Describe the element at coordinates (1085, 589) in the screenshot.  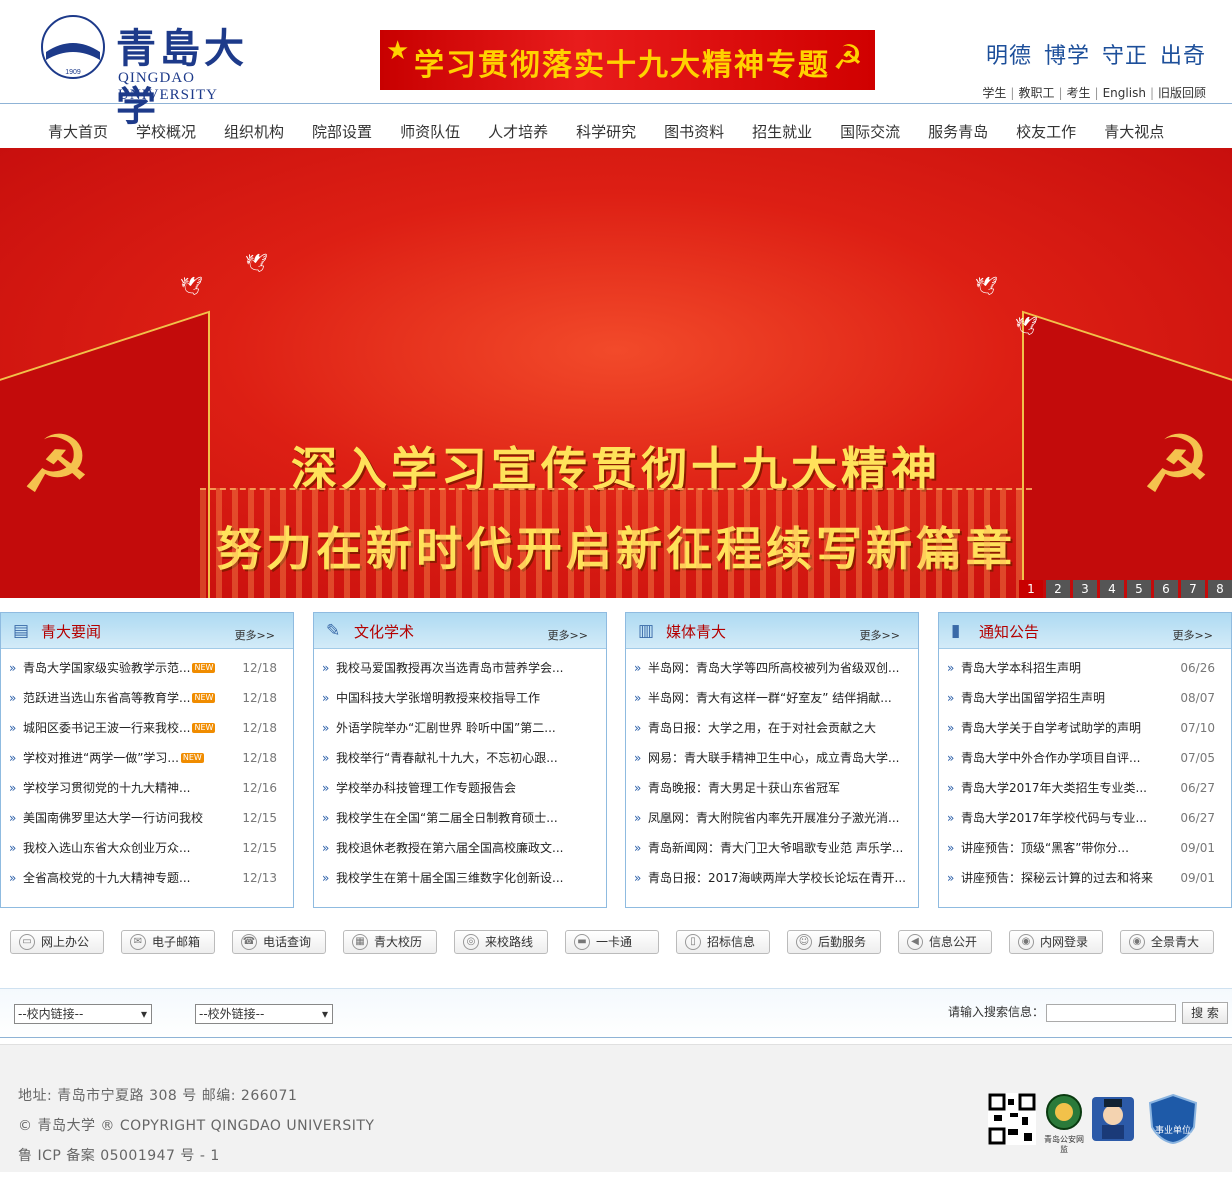
I see `slider-page-button: 3` at that location.